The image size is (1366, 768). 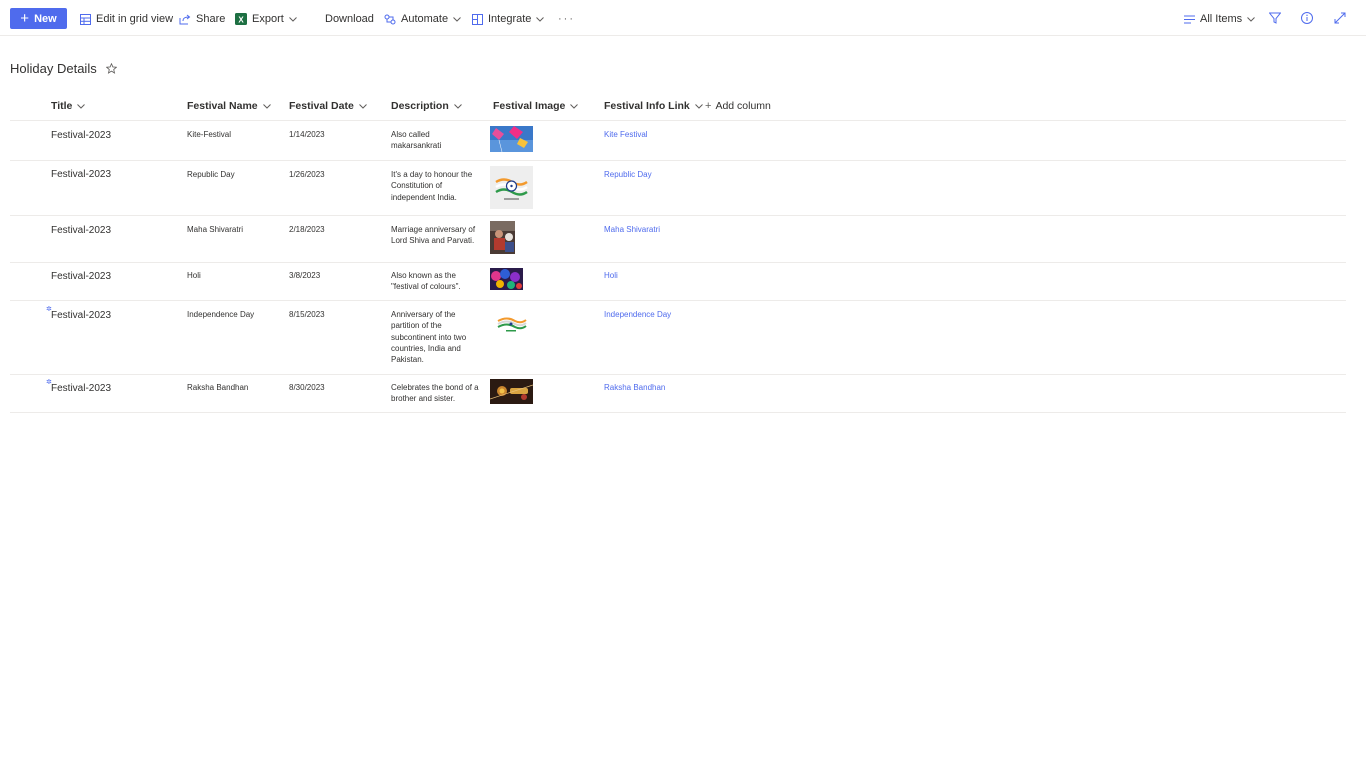 I want to click on add-column-button: + Add column, so click(x=738, y=106).